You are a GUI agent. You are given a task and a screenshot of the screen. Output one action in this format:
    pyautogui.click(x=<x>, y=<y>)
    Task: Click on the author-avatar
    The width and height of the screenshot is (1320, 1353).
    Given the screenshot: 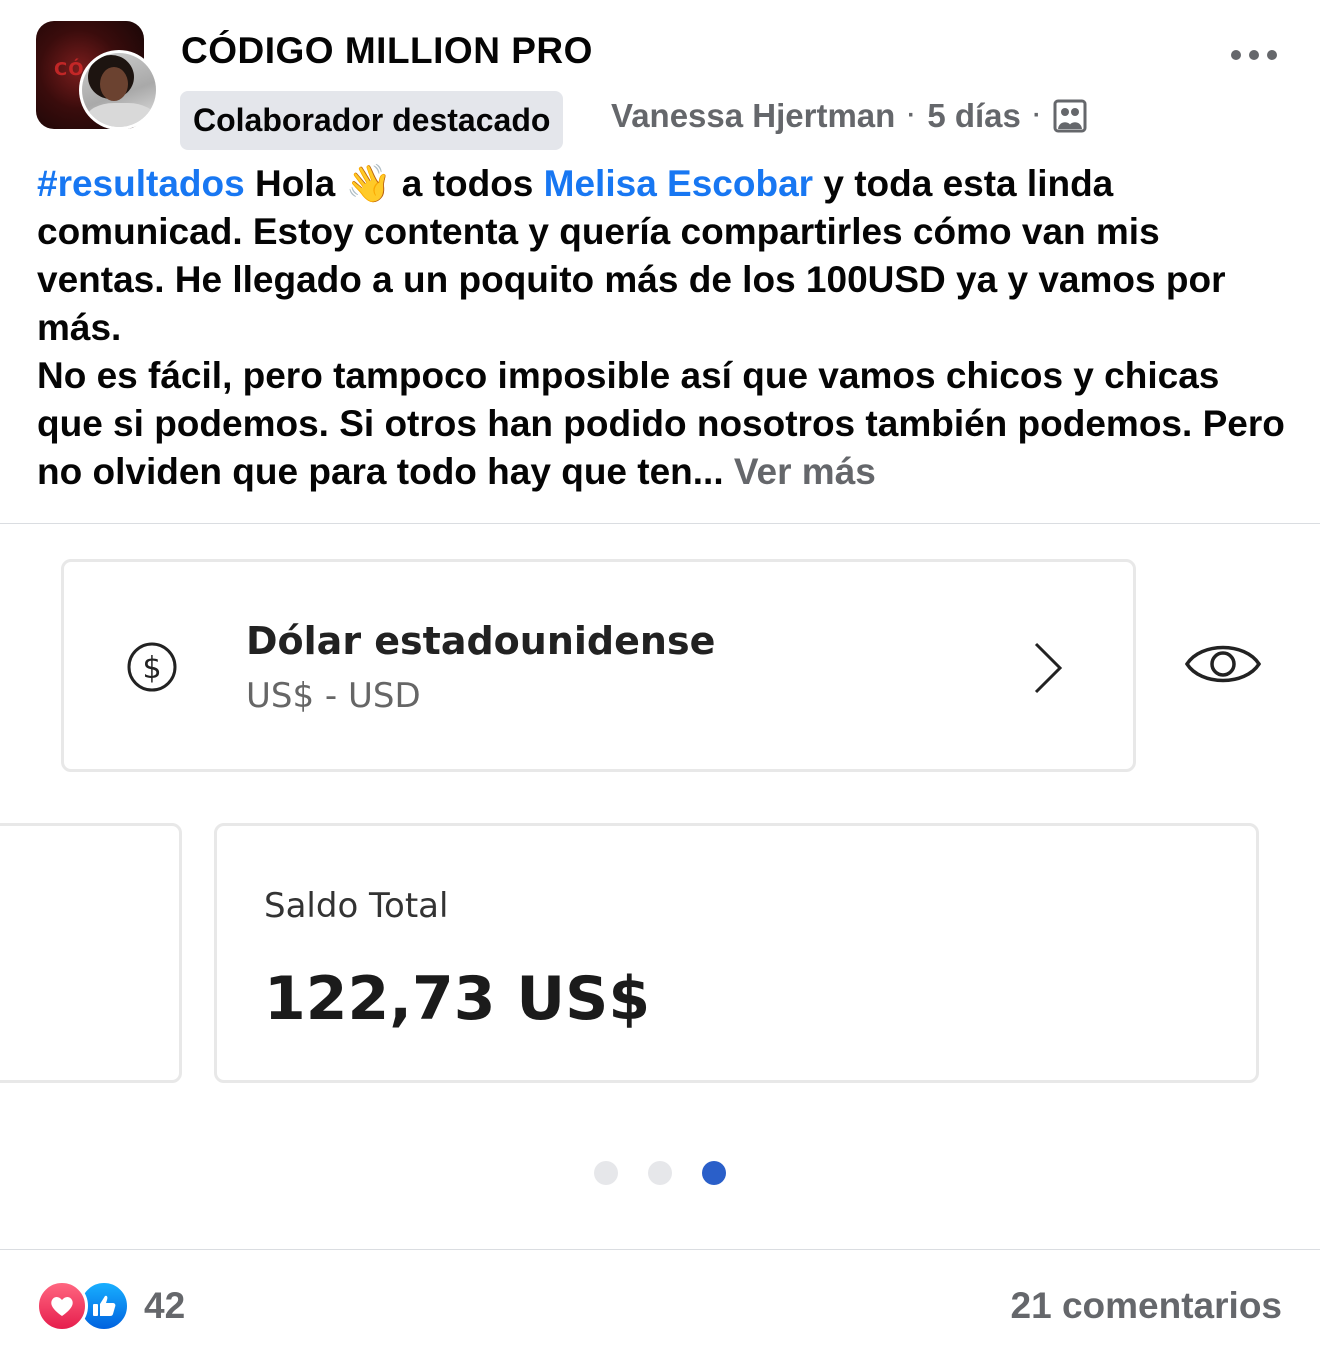 What is the action you would take?
    pyautogui.click(x=119, y=90)
    